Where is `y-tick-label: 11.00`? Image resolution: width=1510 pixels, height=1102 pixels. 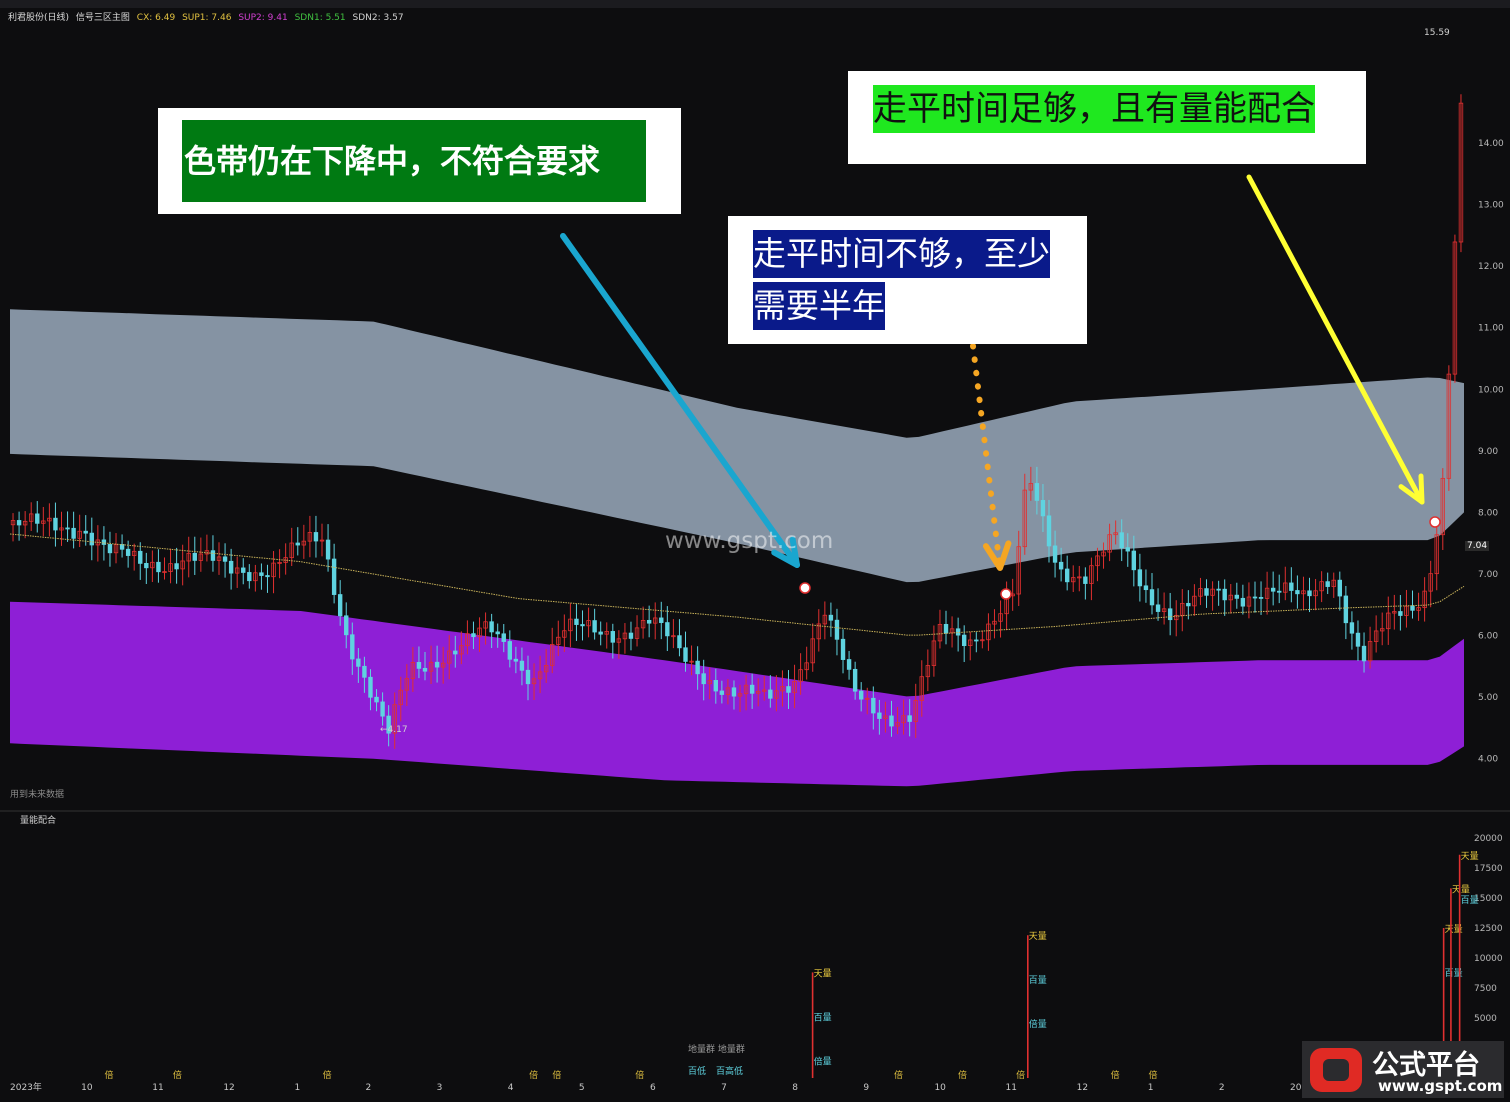
y-tick-label: 11.00 is located at coordinates (1491, 329).